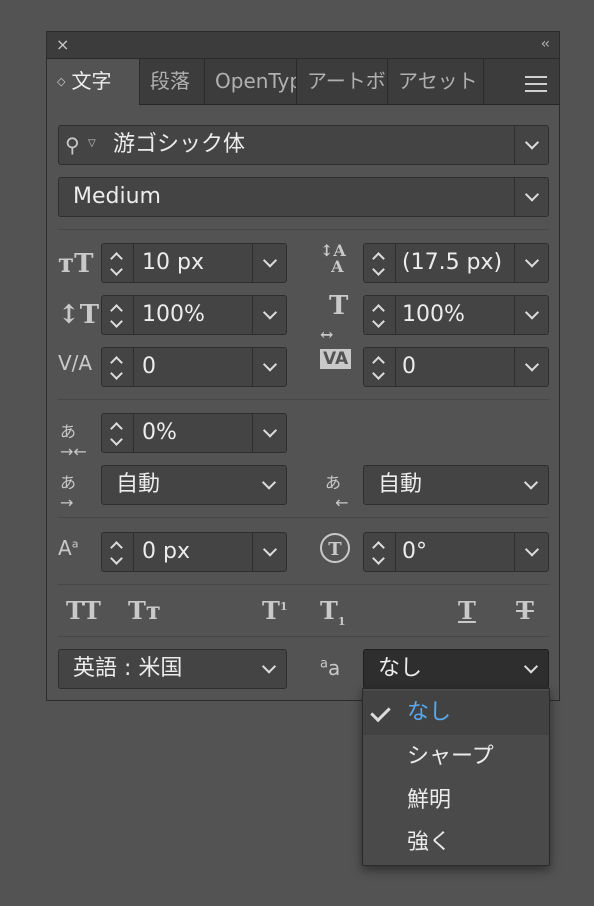 The height and width of the screenshot is (906, 594). I want to click on language-dropdown-button, so click(269, 669).